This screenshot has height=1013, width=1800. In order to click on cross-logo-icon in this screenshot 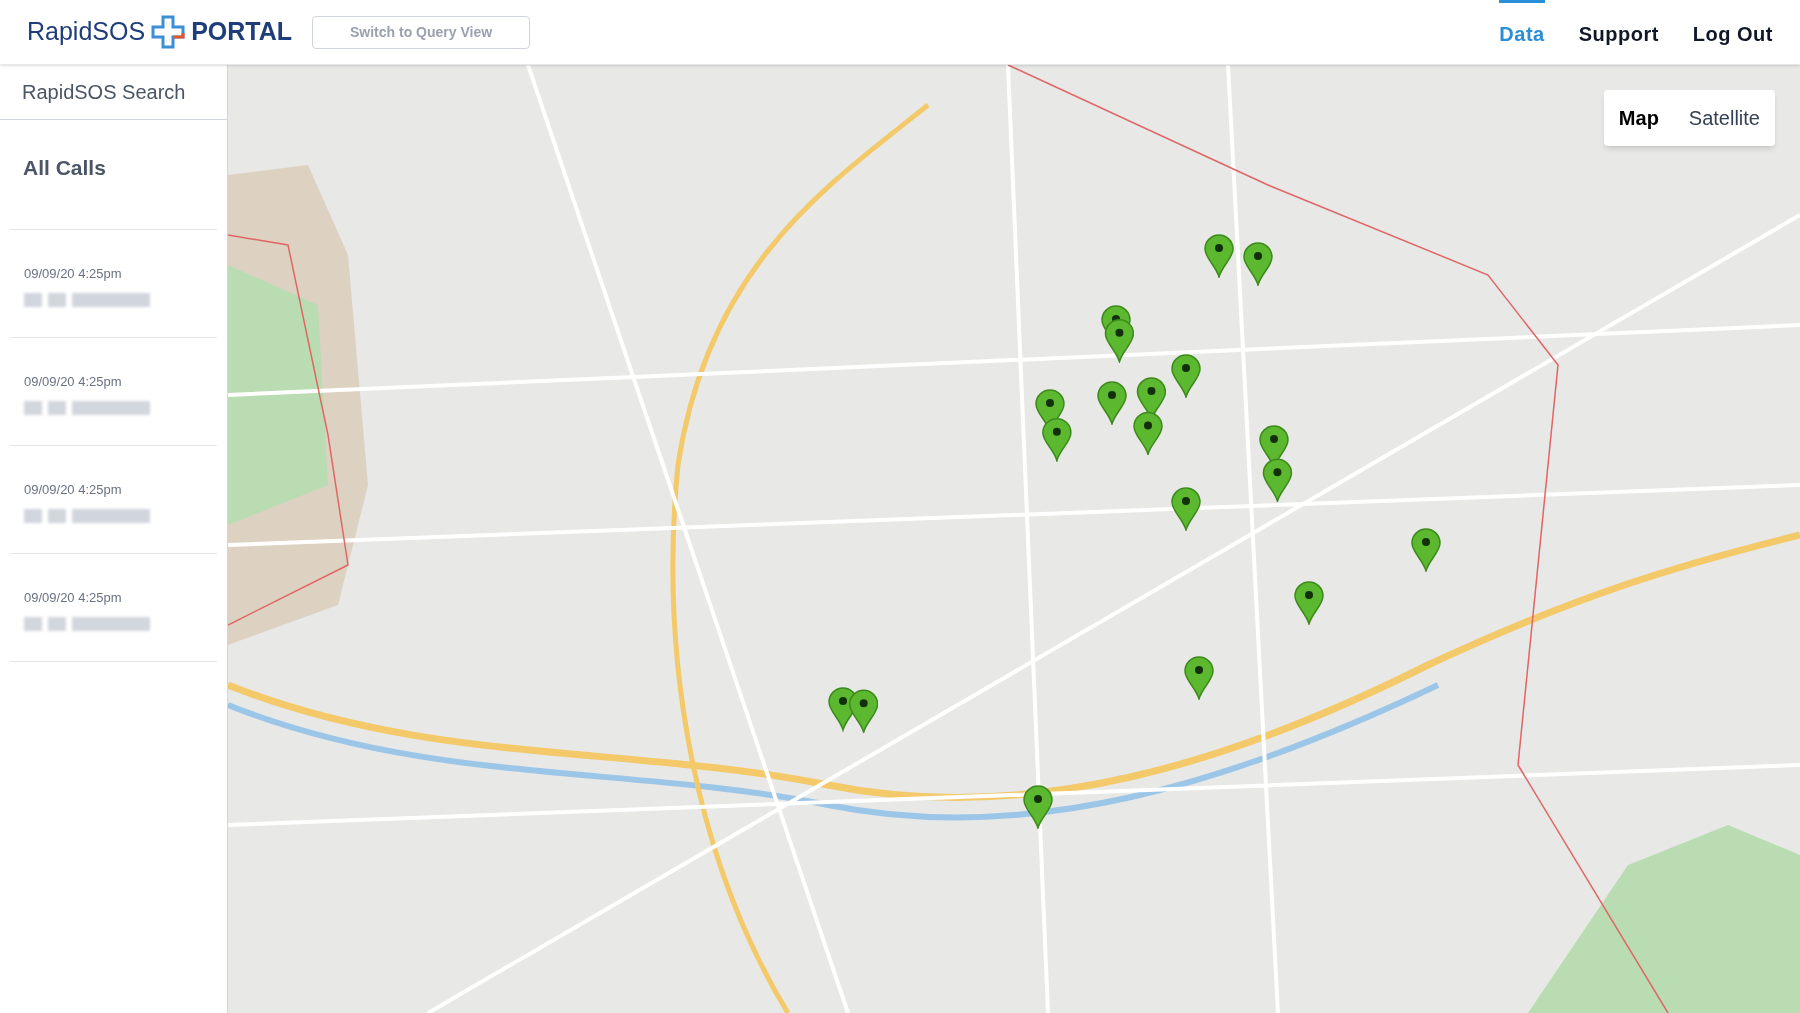, I will do `click(168, 32)`.